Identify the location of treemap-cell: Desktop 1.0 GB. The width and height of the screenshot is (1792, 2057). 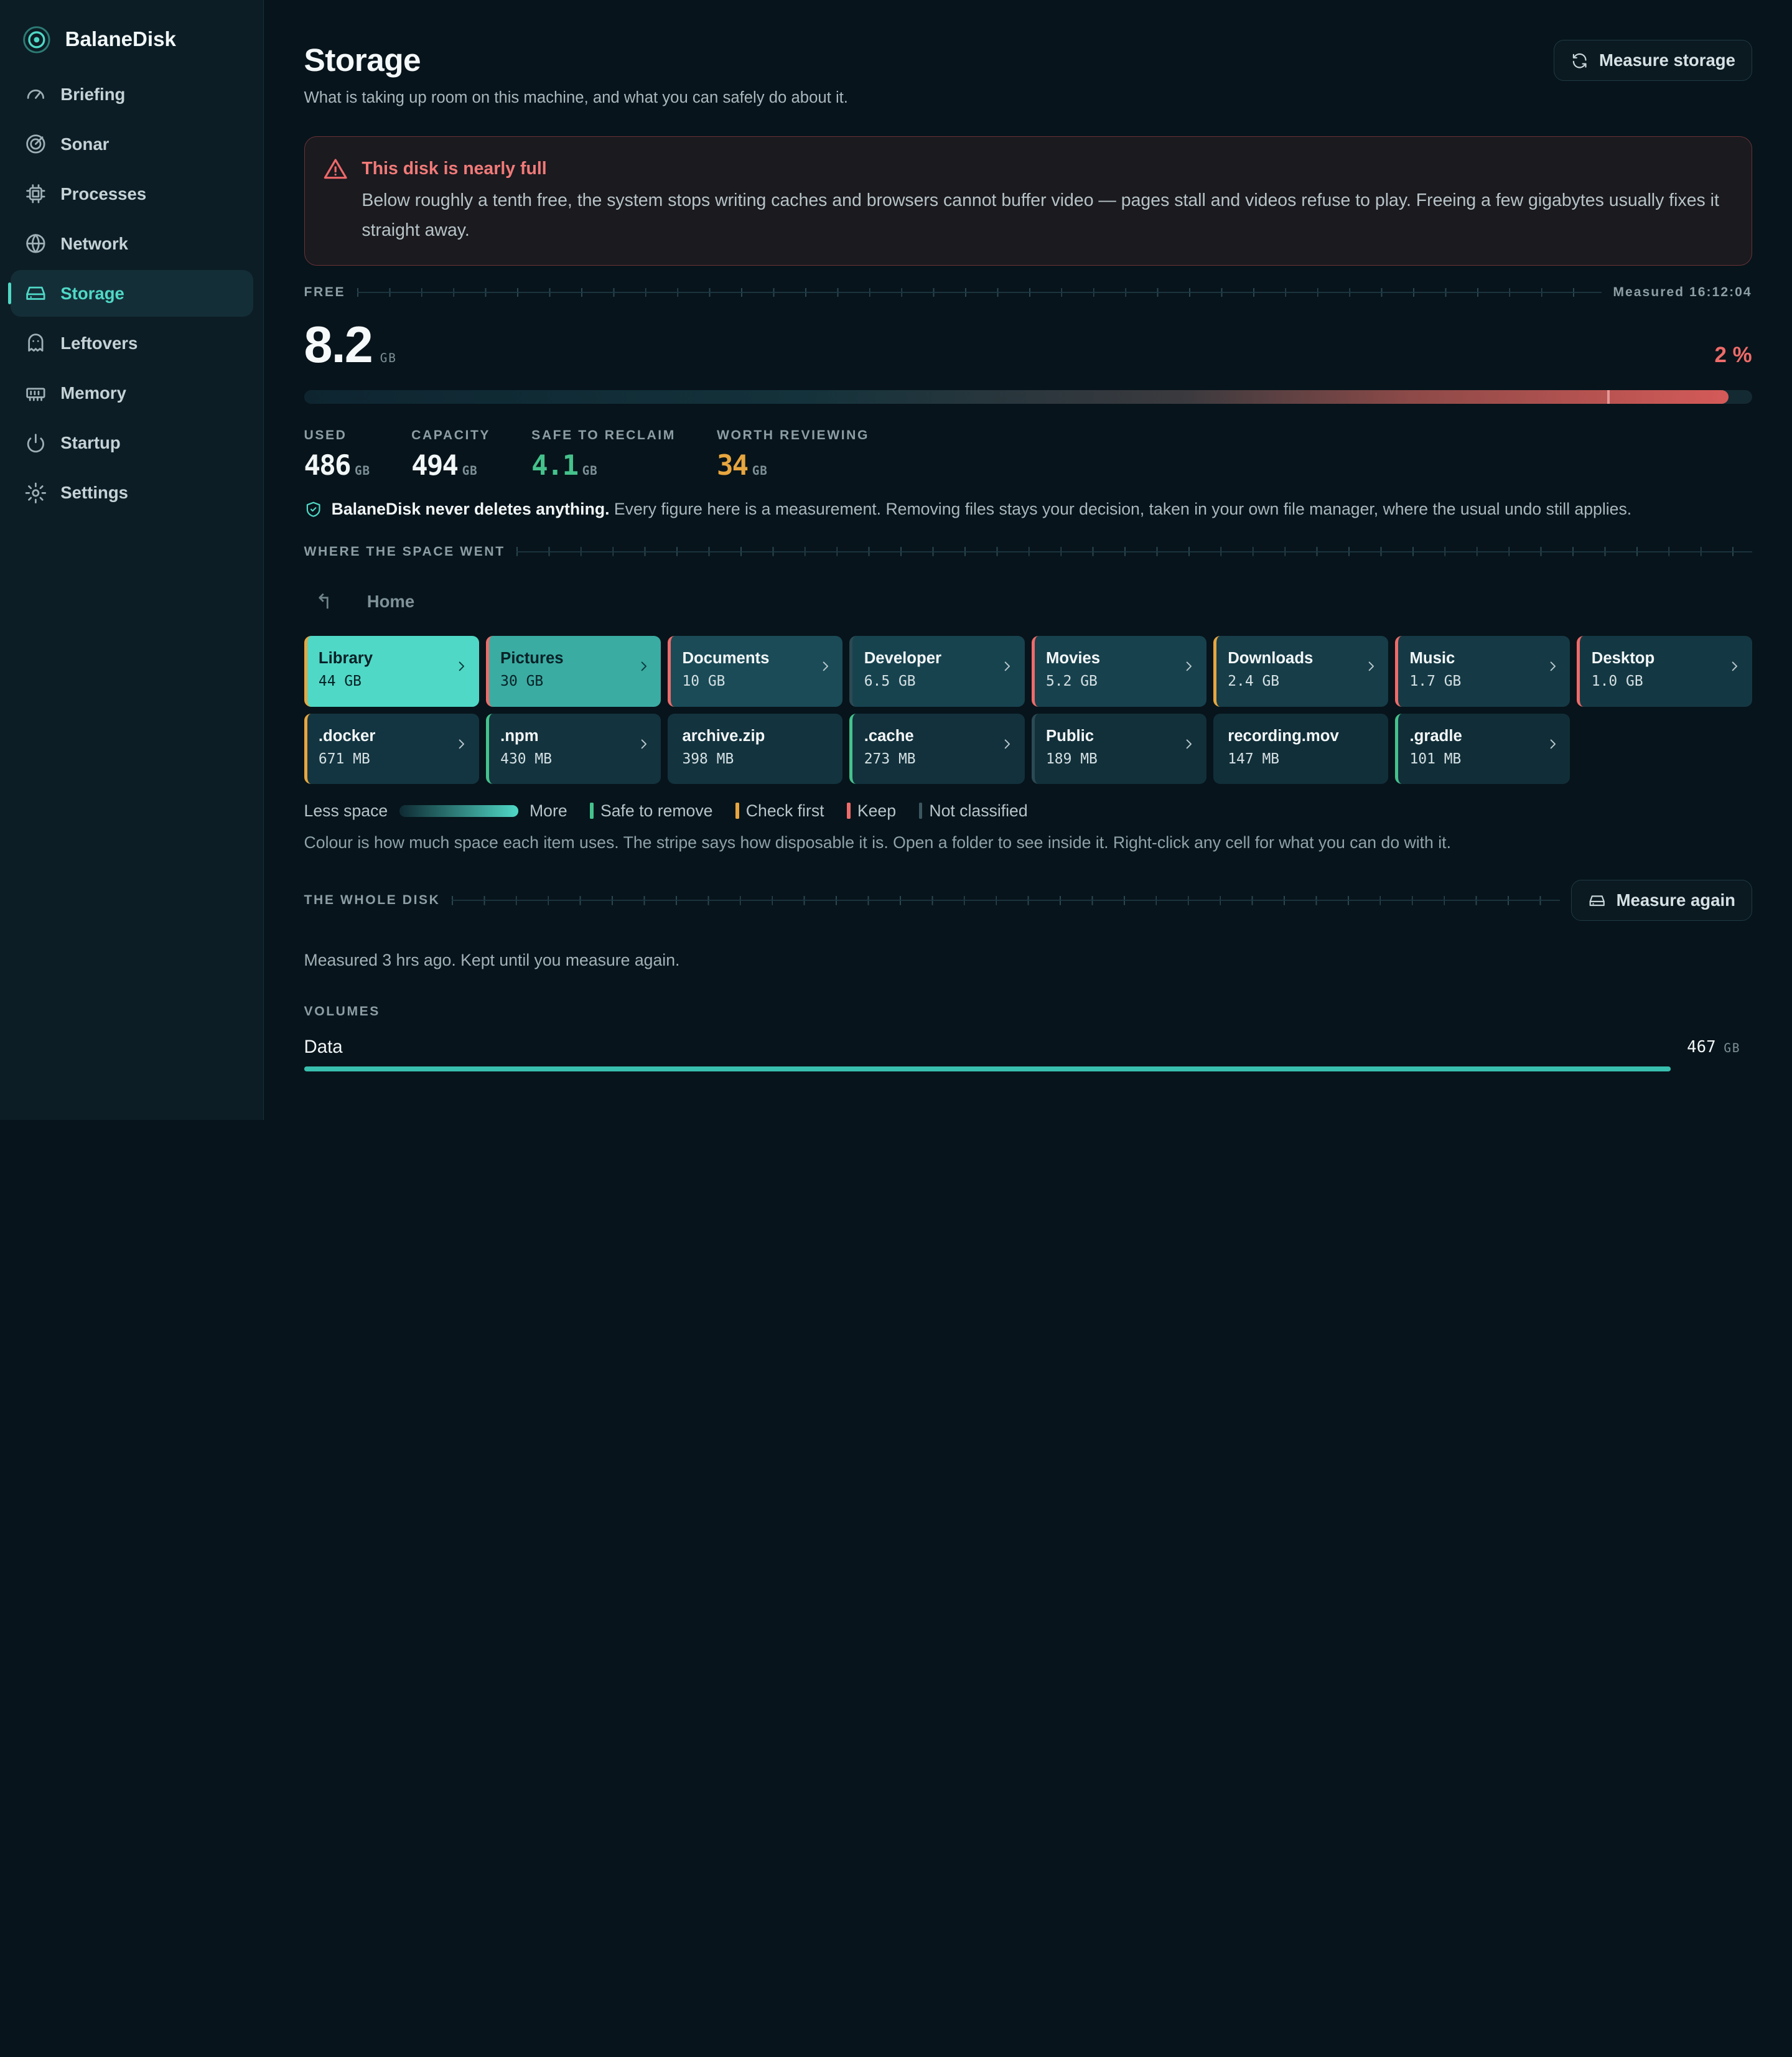
(1664, 671).